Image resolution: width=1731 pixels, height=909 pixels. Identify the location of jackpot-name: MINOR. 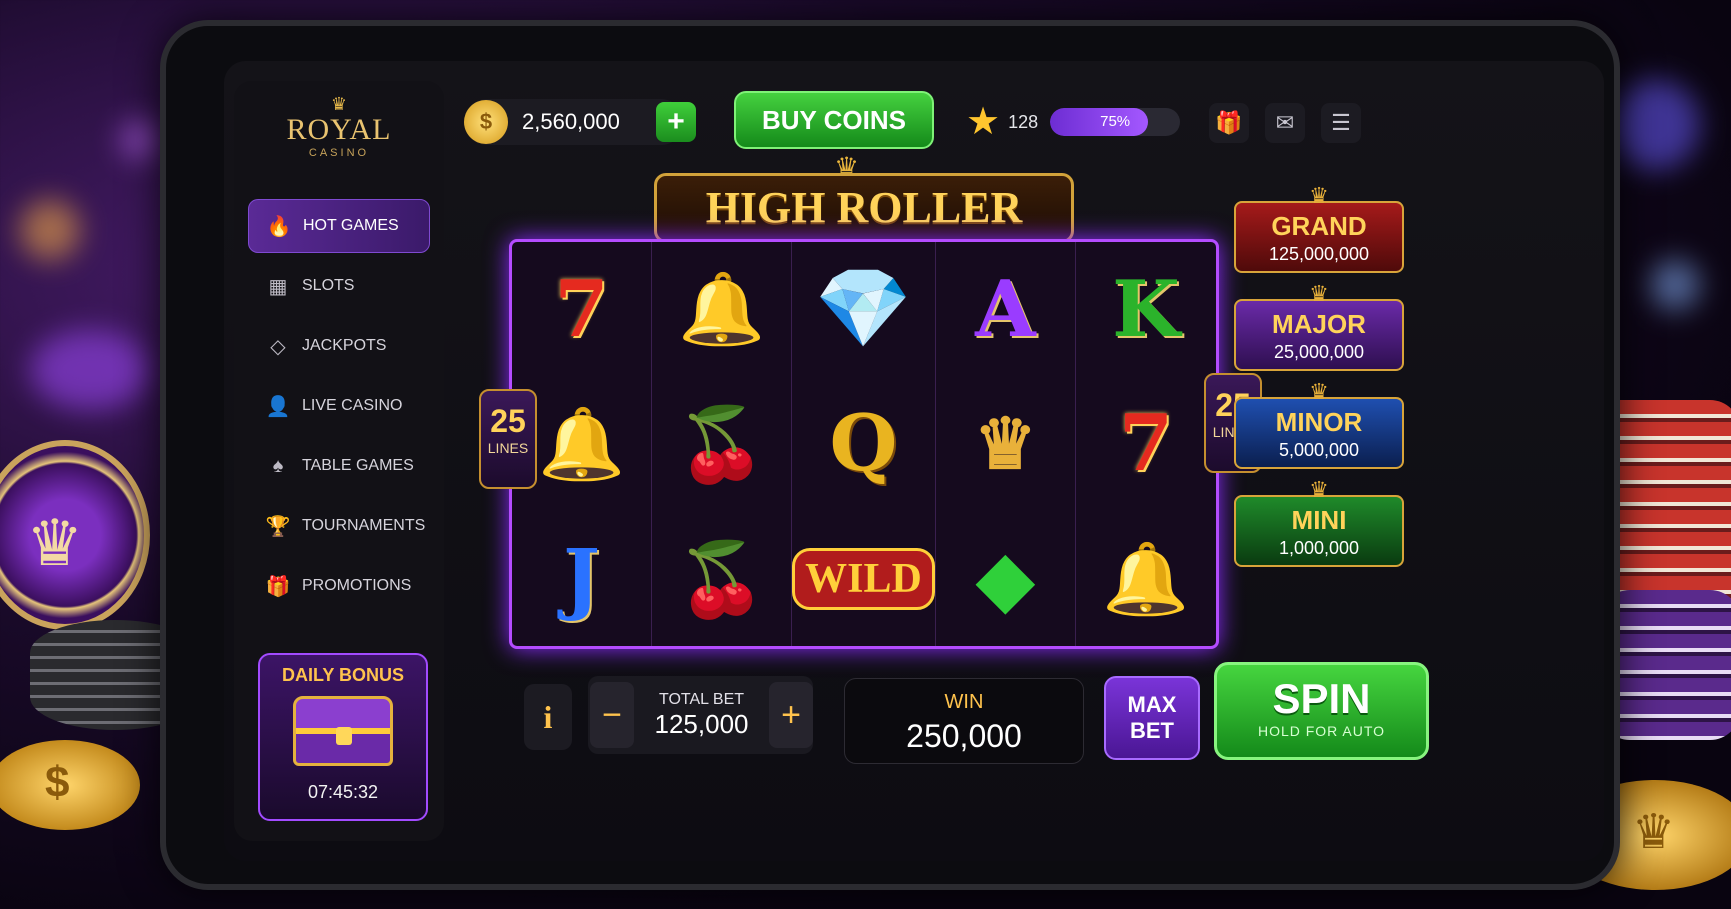
(1319, 422).